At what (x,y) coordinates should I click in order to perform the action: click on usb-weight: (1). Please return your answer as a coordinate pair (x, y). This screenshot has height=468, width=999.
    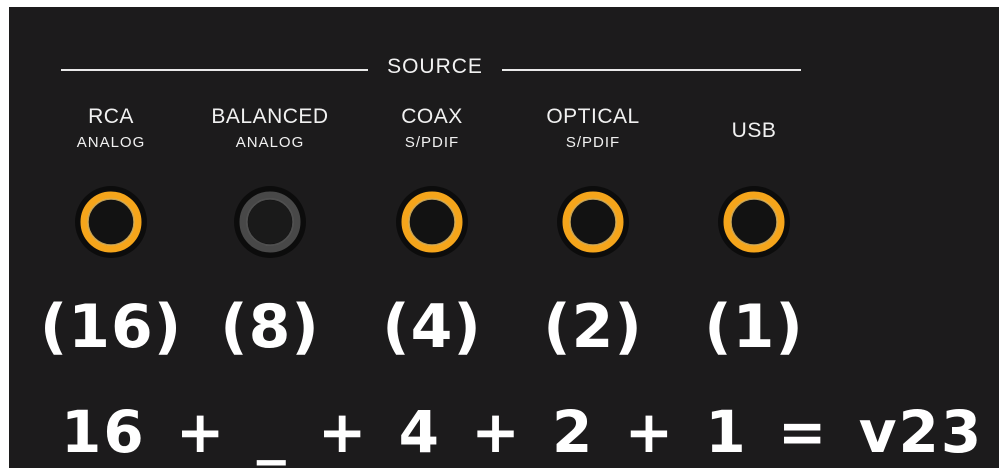
    Looking at the image, I should click on (754, 327).